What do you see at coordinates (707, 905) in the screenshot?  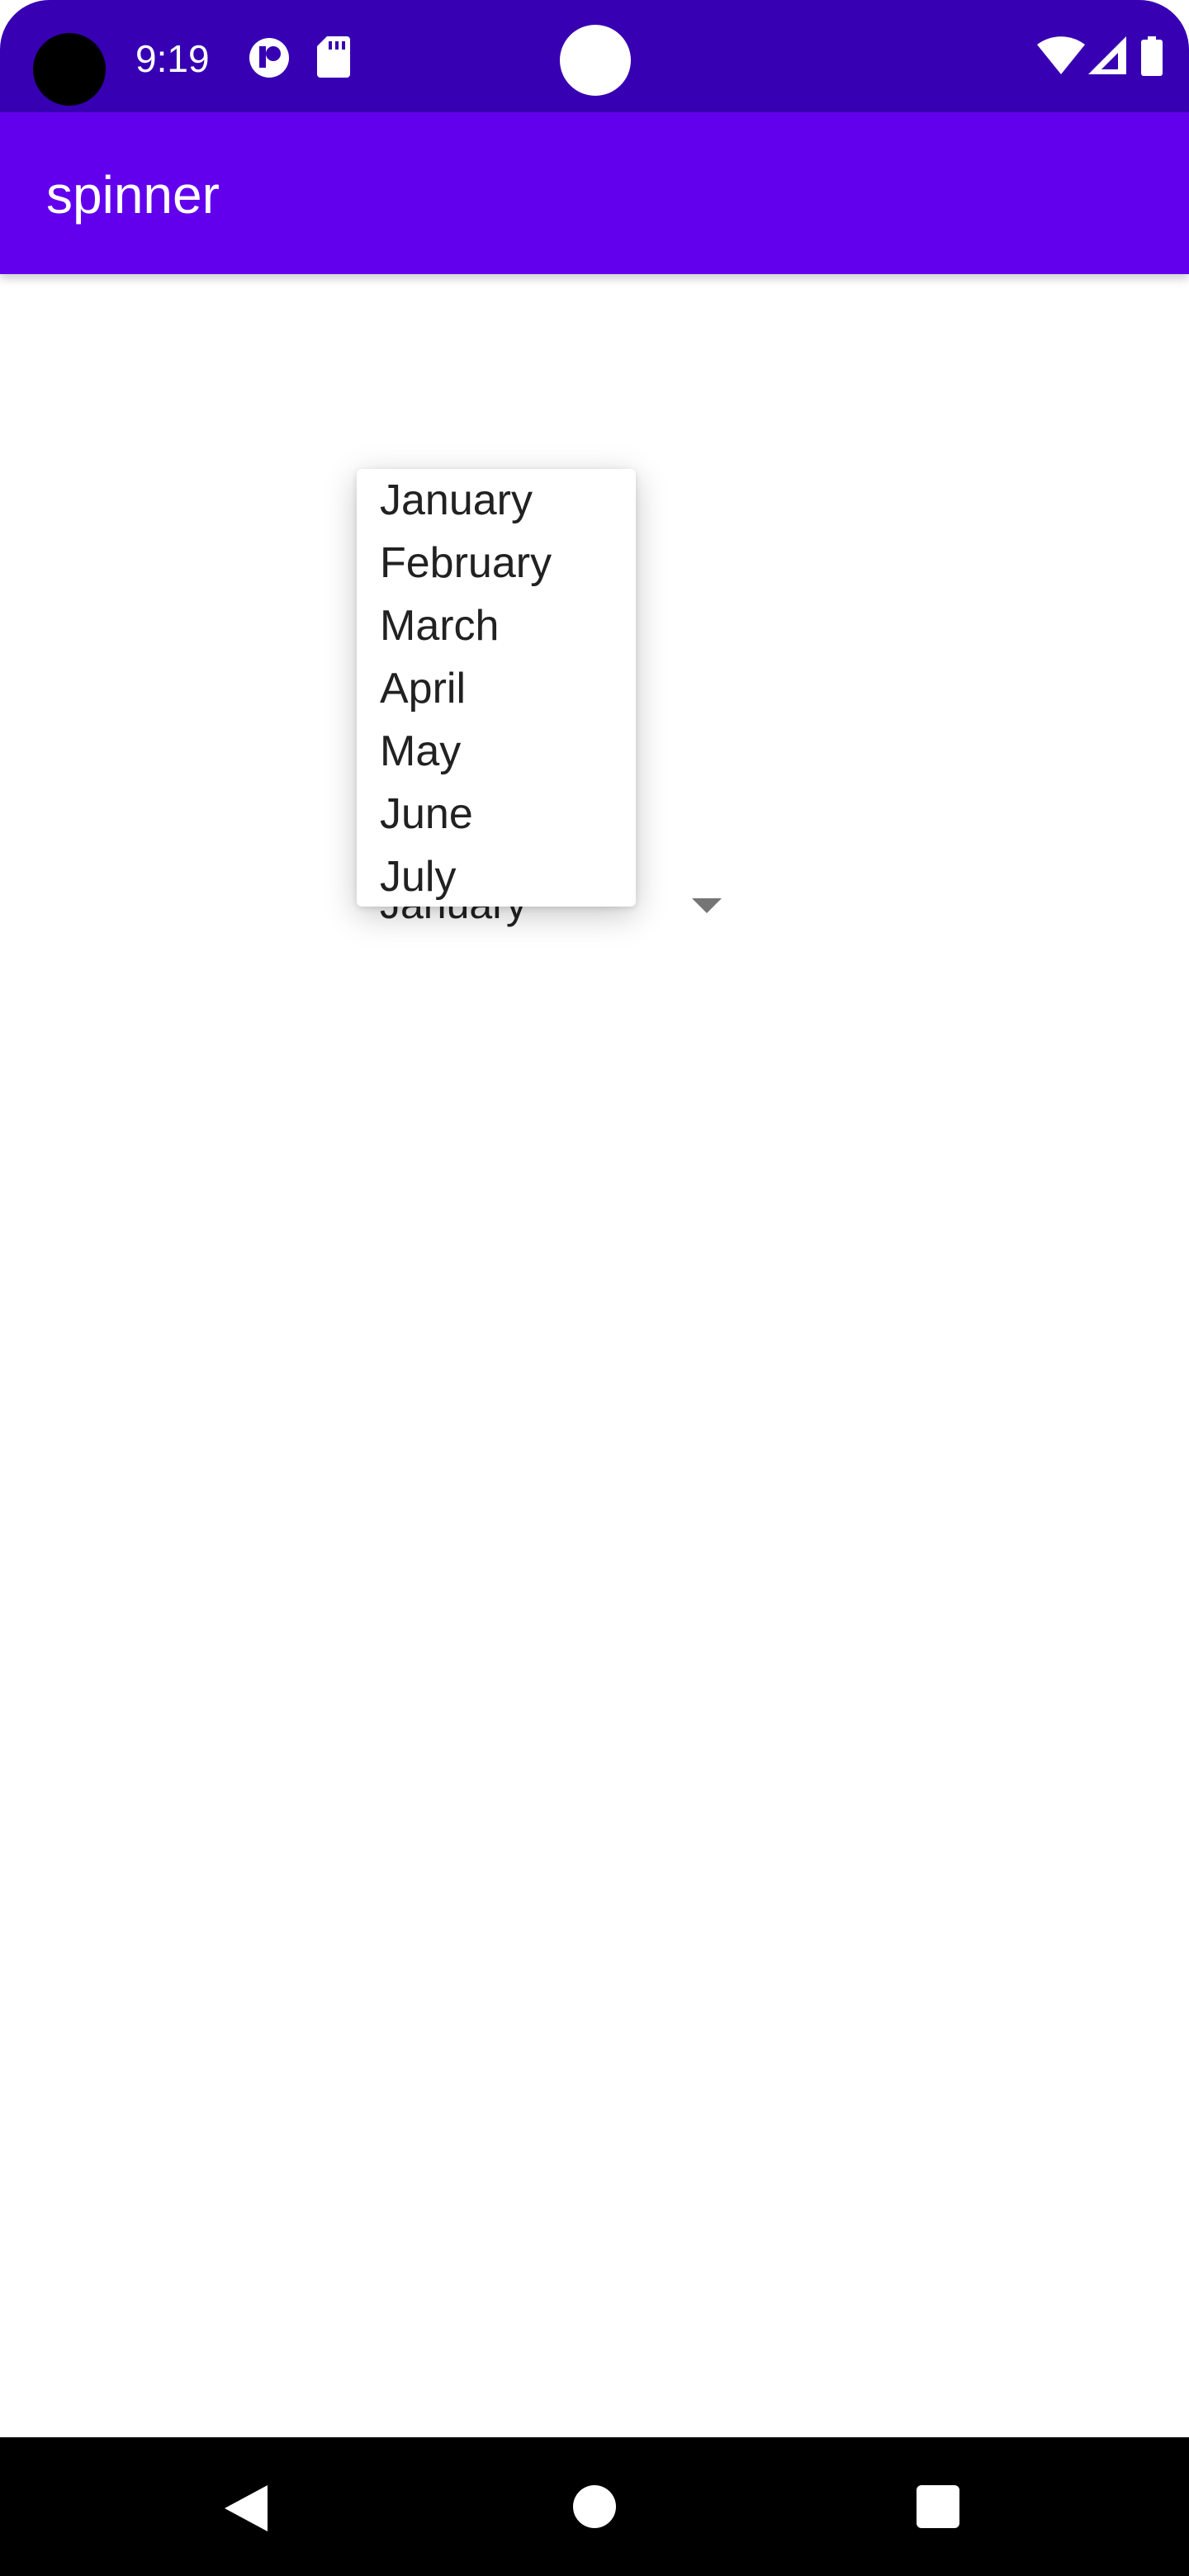 I see `dropdown-arrow-icon` at bounding box center [707, 905].